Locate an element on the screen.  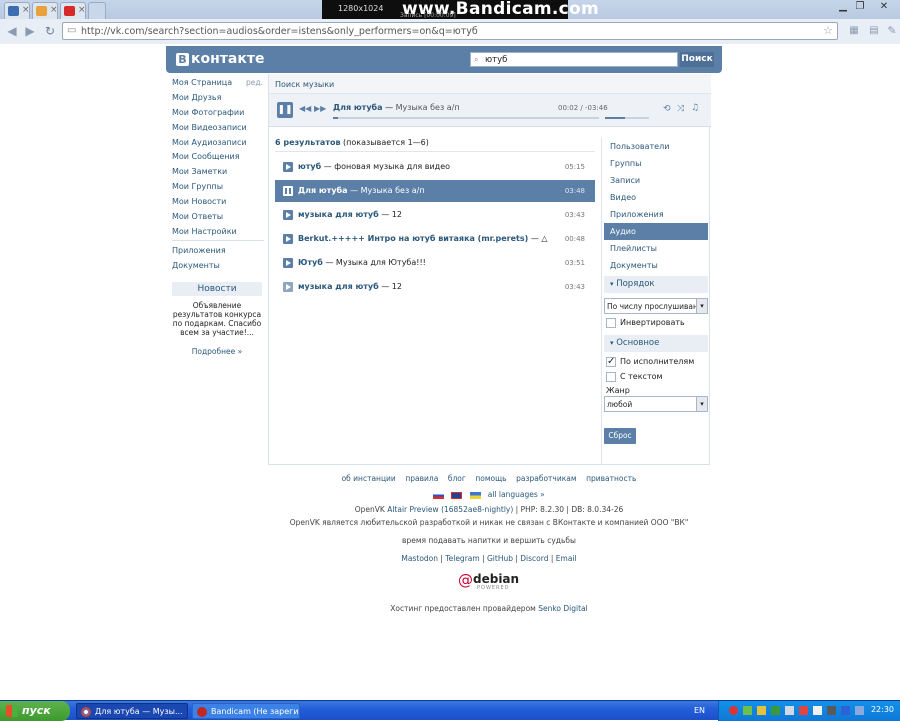
hosting-link: Senko Digital is located at coordinates (563, 608).